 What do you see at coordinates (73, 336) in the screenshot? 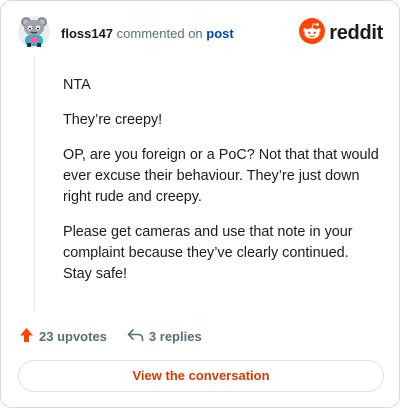
I see `upvote-label: 23 upvotes` at bounding box center [73, 336].